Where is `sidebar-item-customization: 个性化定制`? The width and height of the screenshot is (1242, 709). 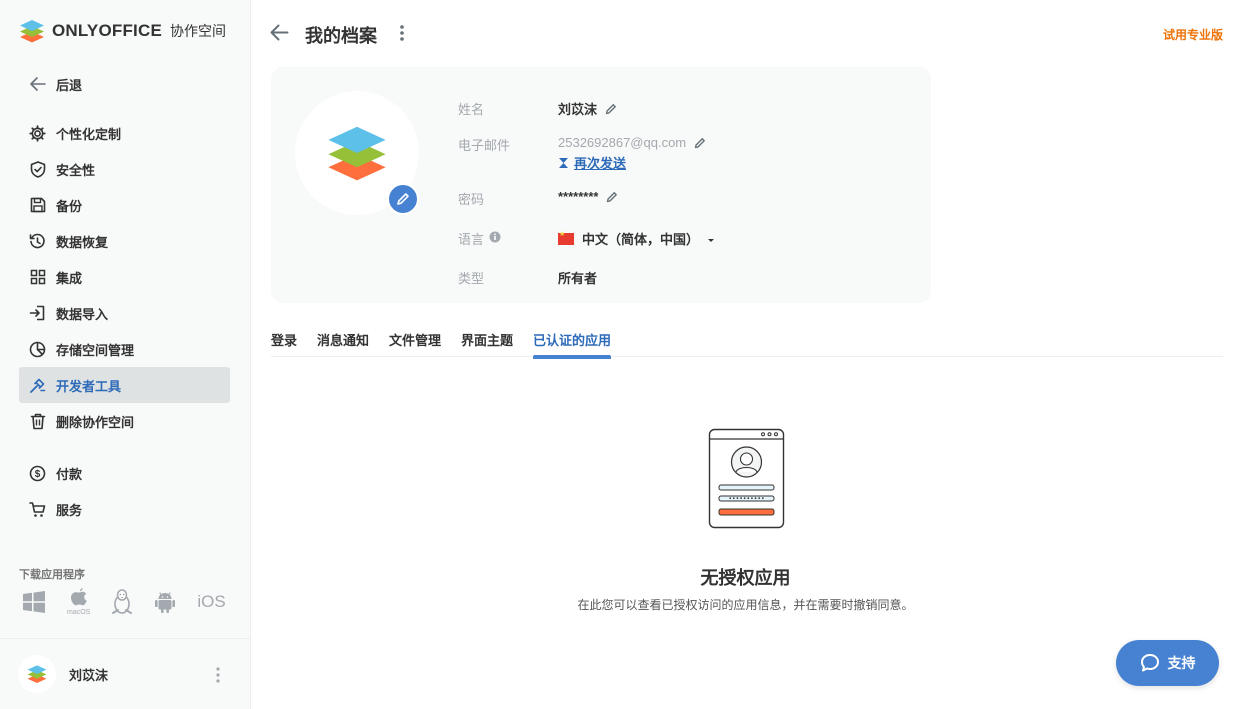 sidebar-item-customization: 个性化定制 is located at coordinates (124, 133).